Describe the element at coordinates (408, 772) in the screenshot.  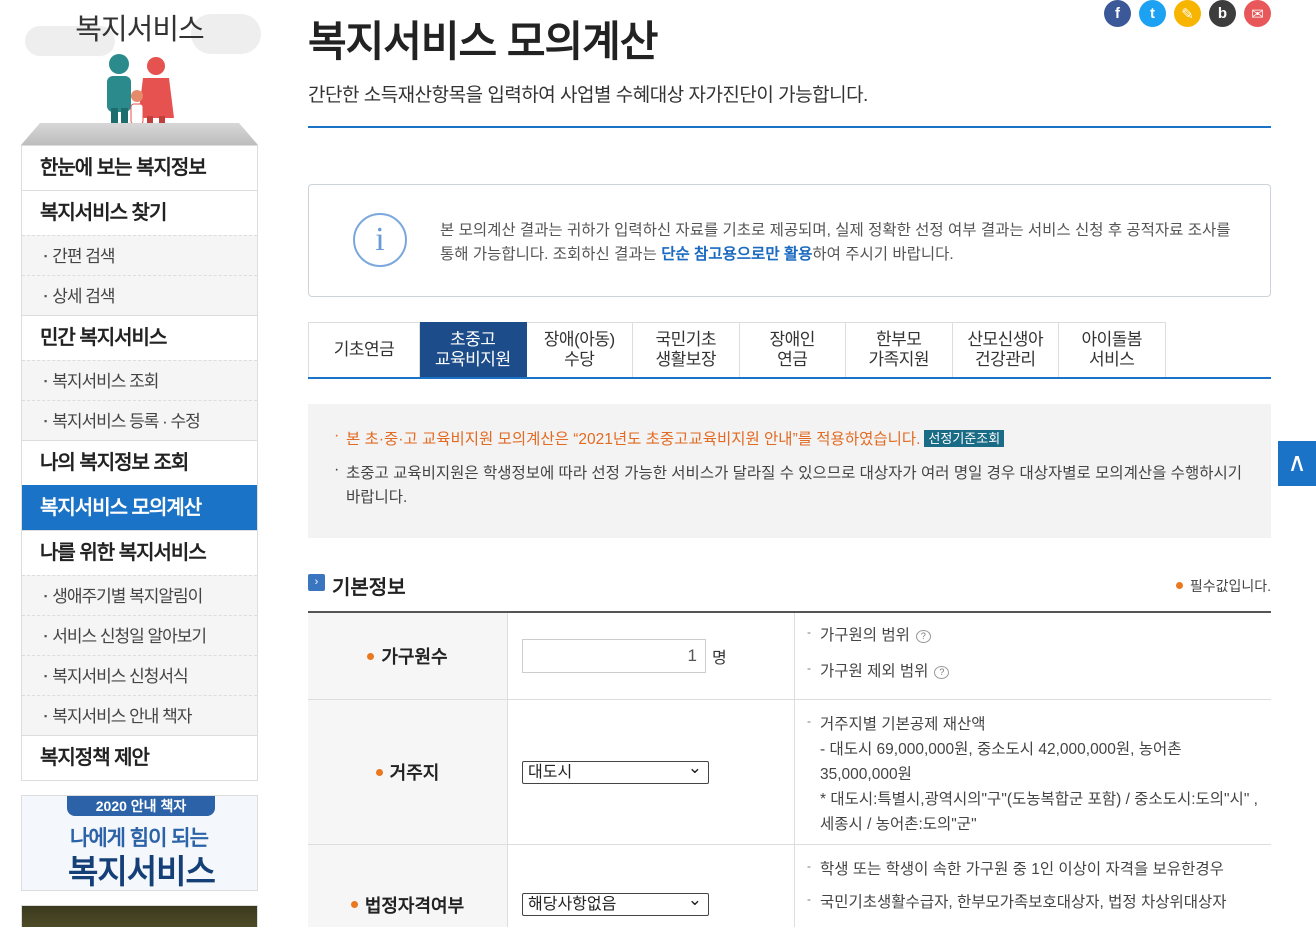
I see `field-label: 거주지` at that location.